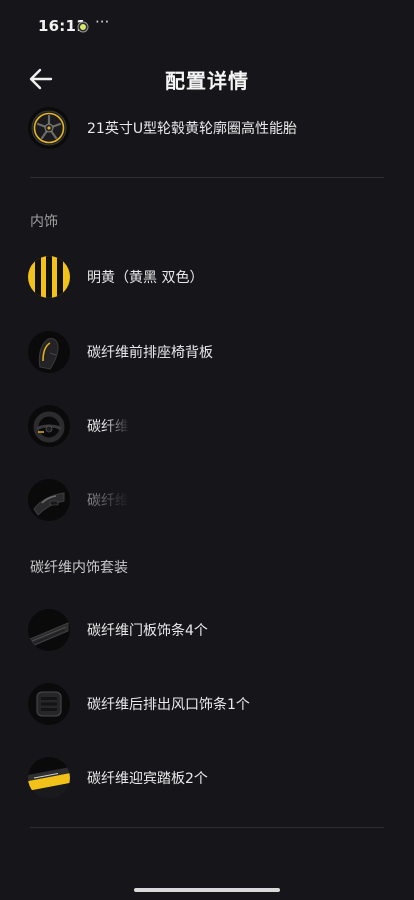 The height and width of the screenshot is (900, 414). What do you see at coordinates (168, 705) in the screenshot?
I see `config-item-label: 碳纤维后排出风口饰条1个` at bounding box center [168, 705].